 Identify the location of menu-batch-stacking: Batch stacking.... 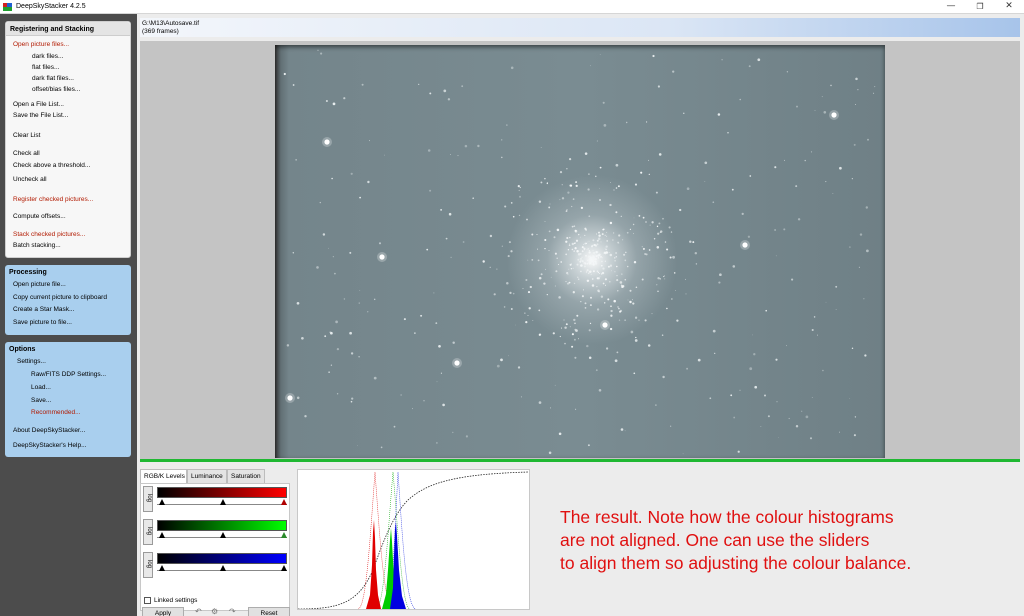
(37, 245).